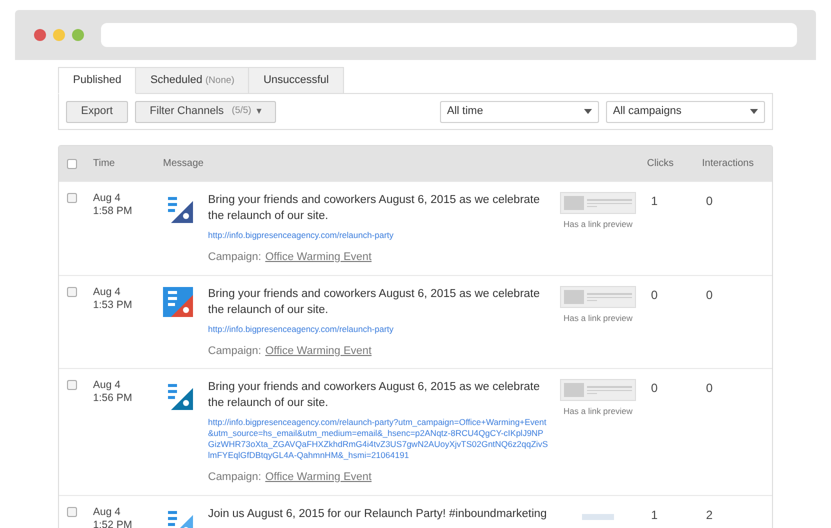  Describe the element at coordinates (113, 523) in the screenshot. I see `post-time: 1:52 PM` at that location.